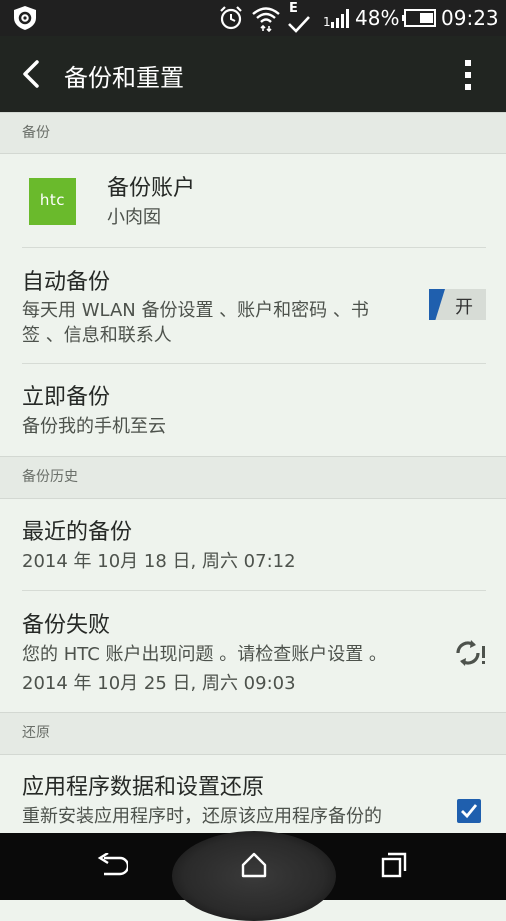  I want to click on section-header-restore: 还原, so click(253, 733).